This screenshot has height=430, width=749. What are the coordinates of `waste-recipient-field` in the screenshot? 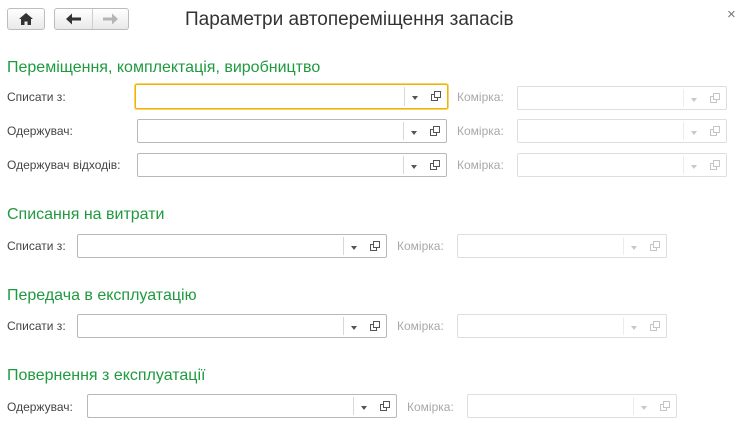 It's located at (292, 165).